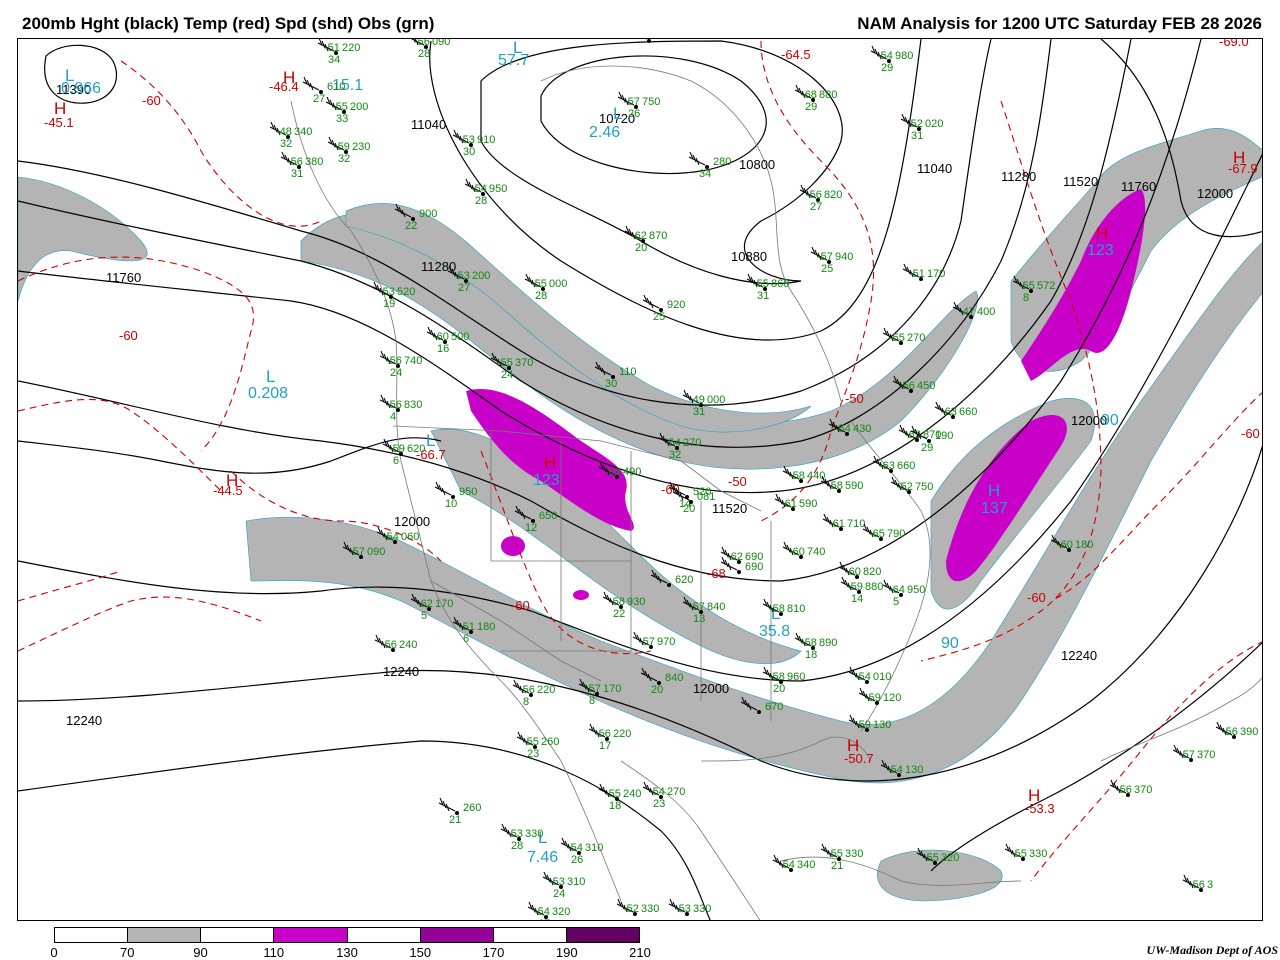 This screenshot has width=1280, height=960. I want to click on obs-wind: 27, so click(319, 99).